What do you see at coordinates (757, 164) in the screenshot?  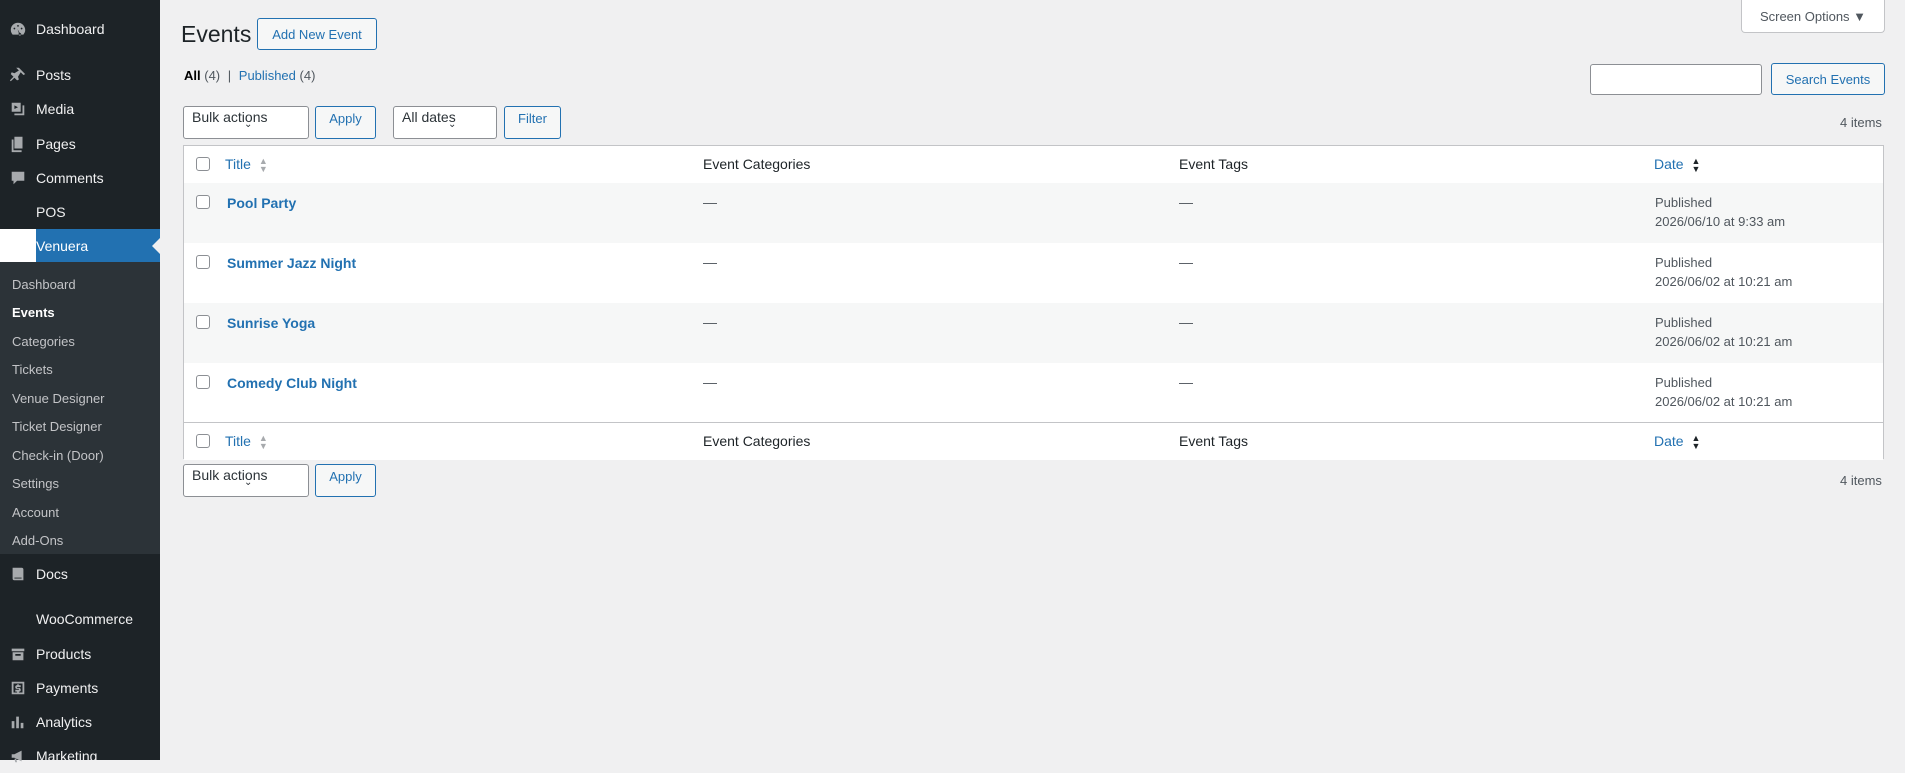 I see `column-categories-header: Event Categories` at bounding box center [757, 164].